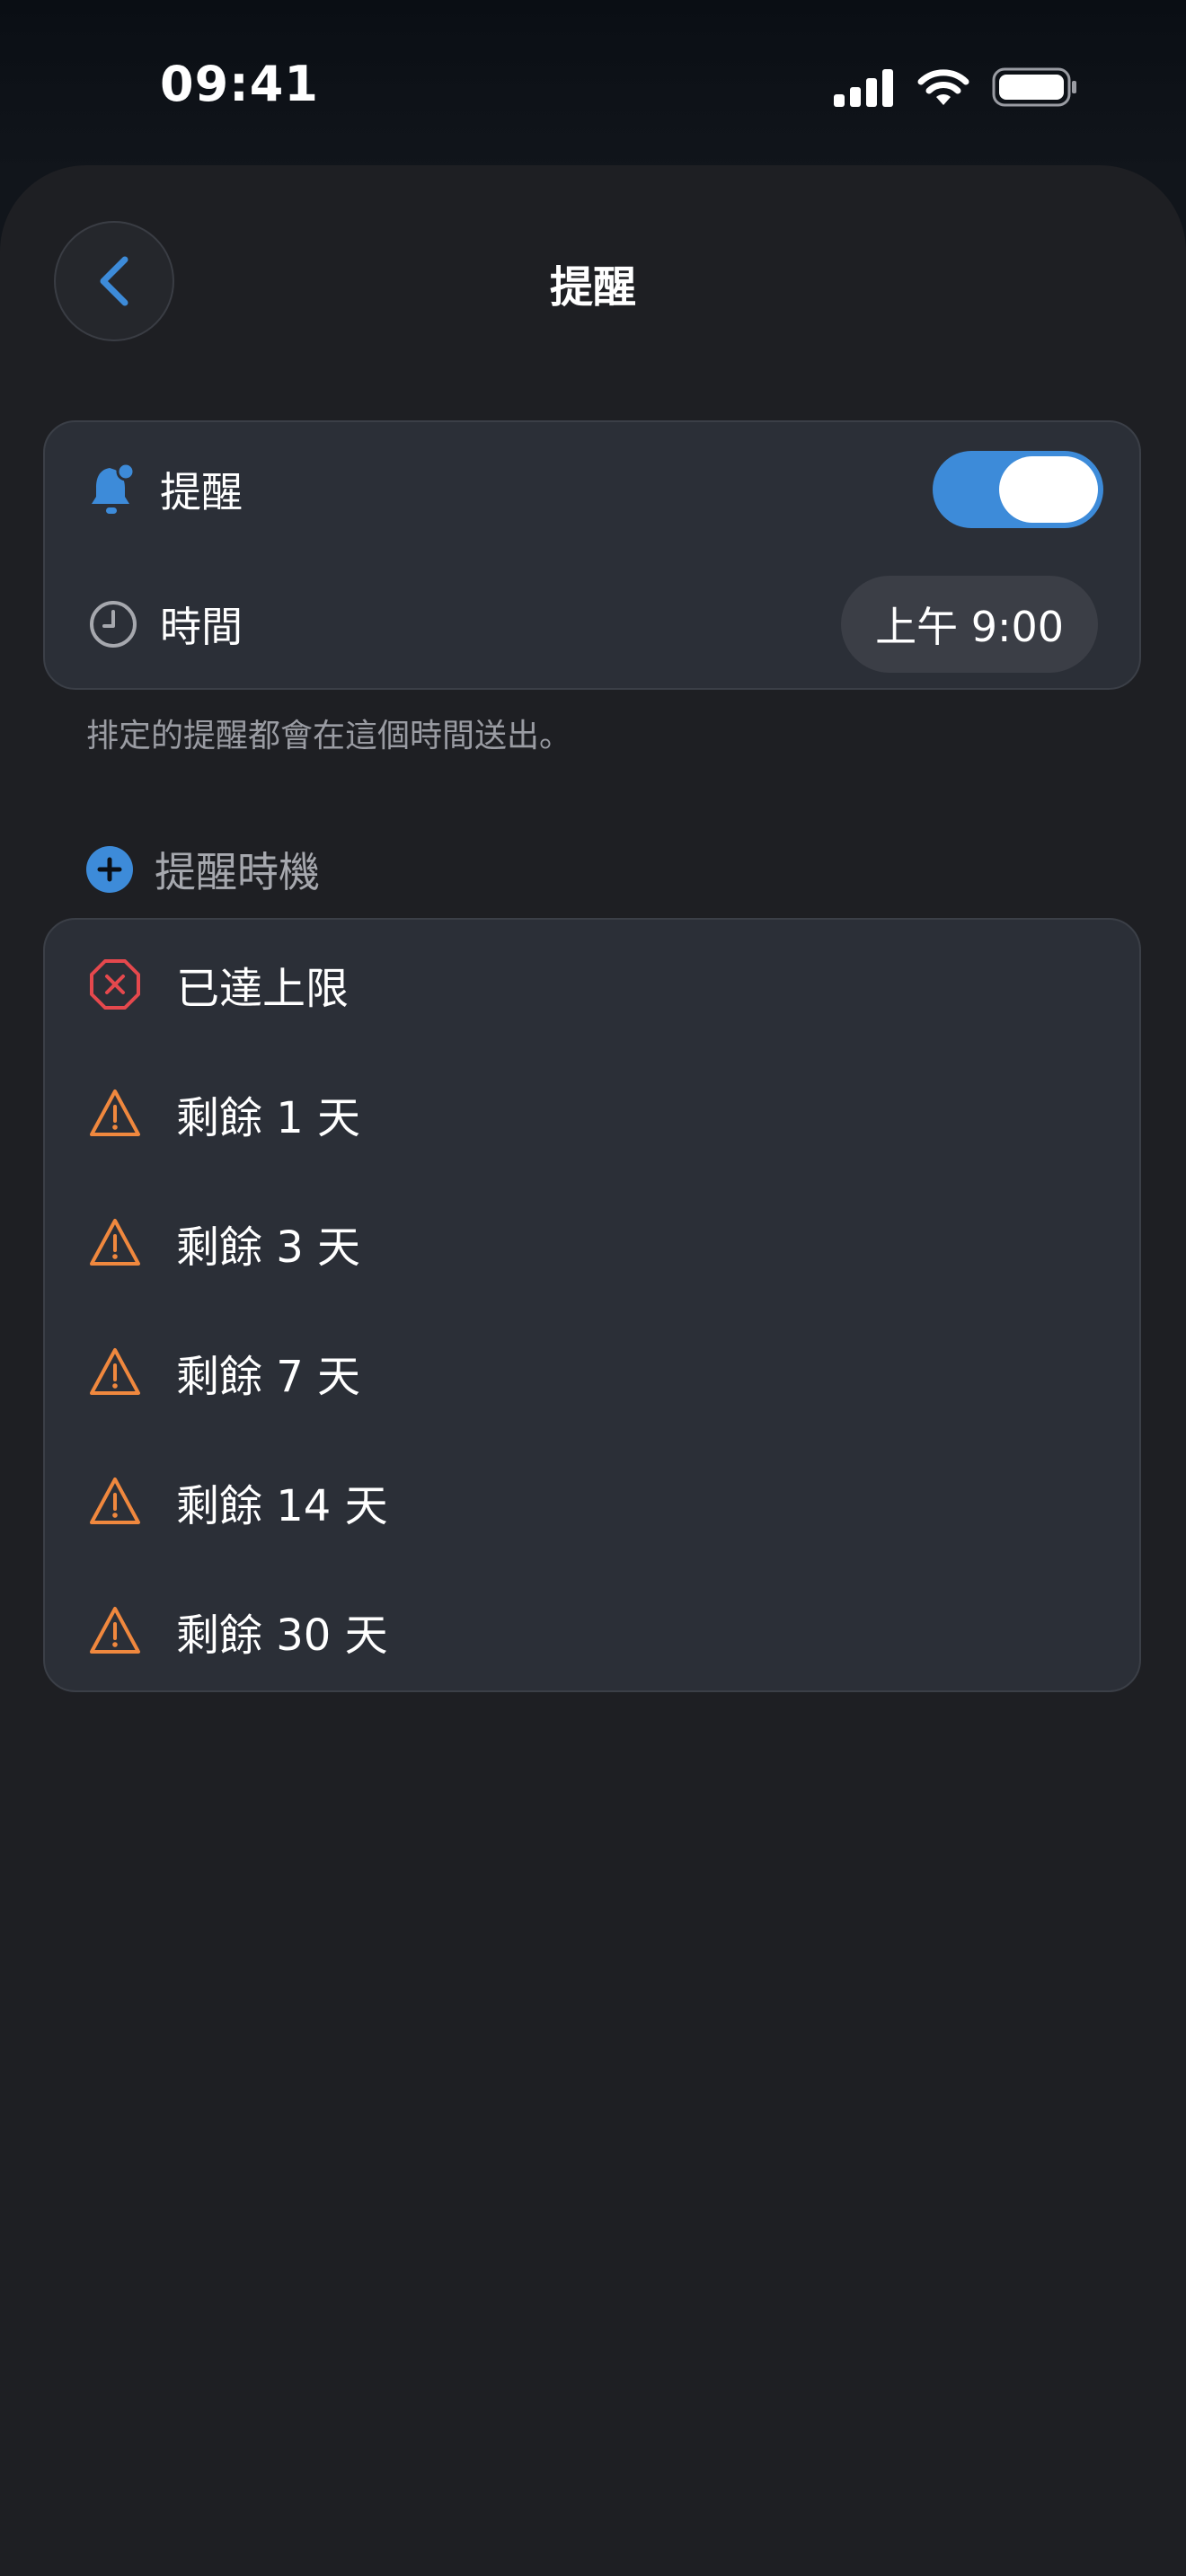  Describe the element at coordinates (282, 1506) in the screenshot. I see `timing-label: 剩餘 14 天` at that location.